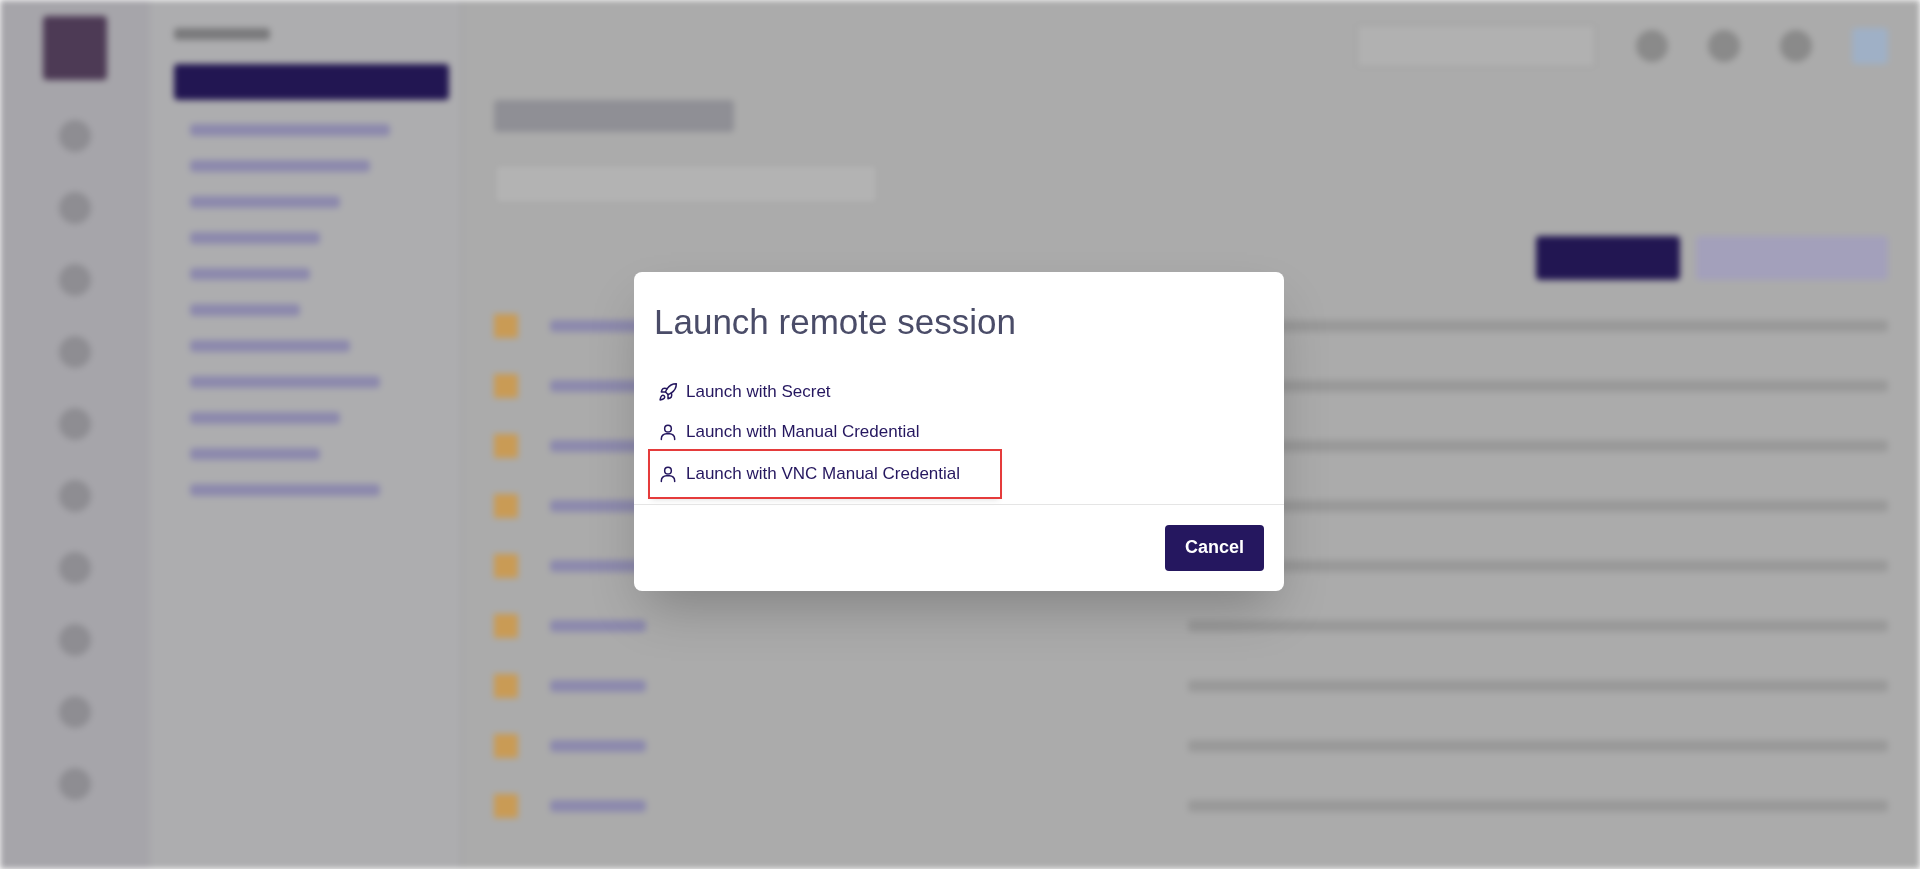 The width and height of the screenshot is (1920, 869). What do you see at coordinates (668, 391) in the screenshot?
I see `rocket-icon` at bounding box center [668, 391].